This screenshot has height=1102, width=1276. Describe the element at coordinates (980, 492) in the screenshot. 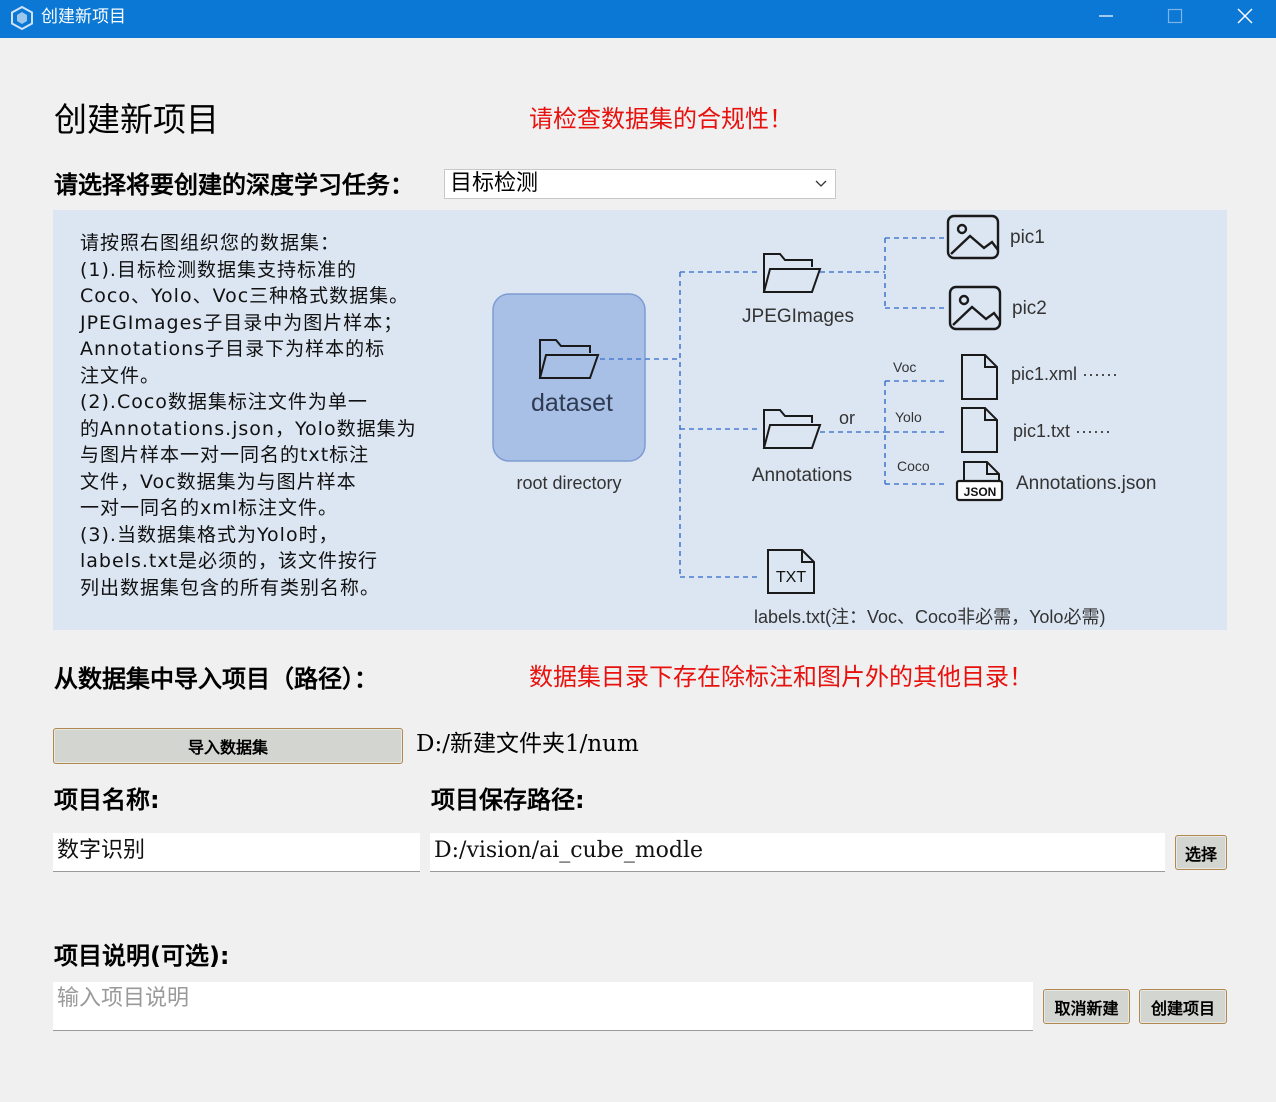

I see `json-badge: JSON` at that location.